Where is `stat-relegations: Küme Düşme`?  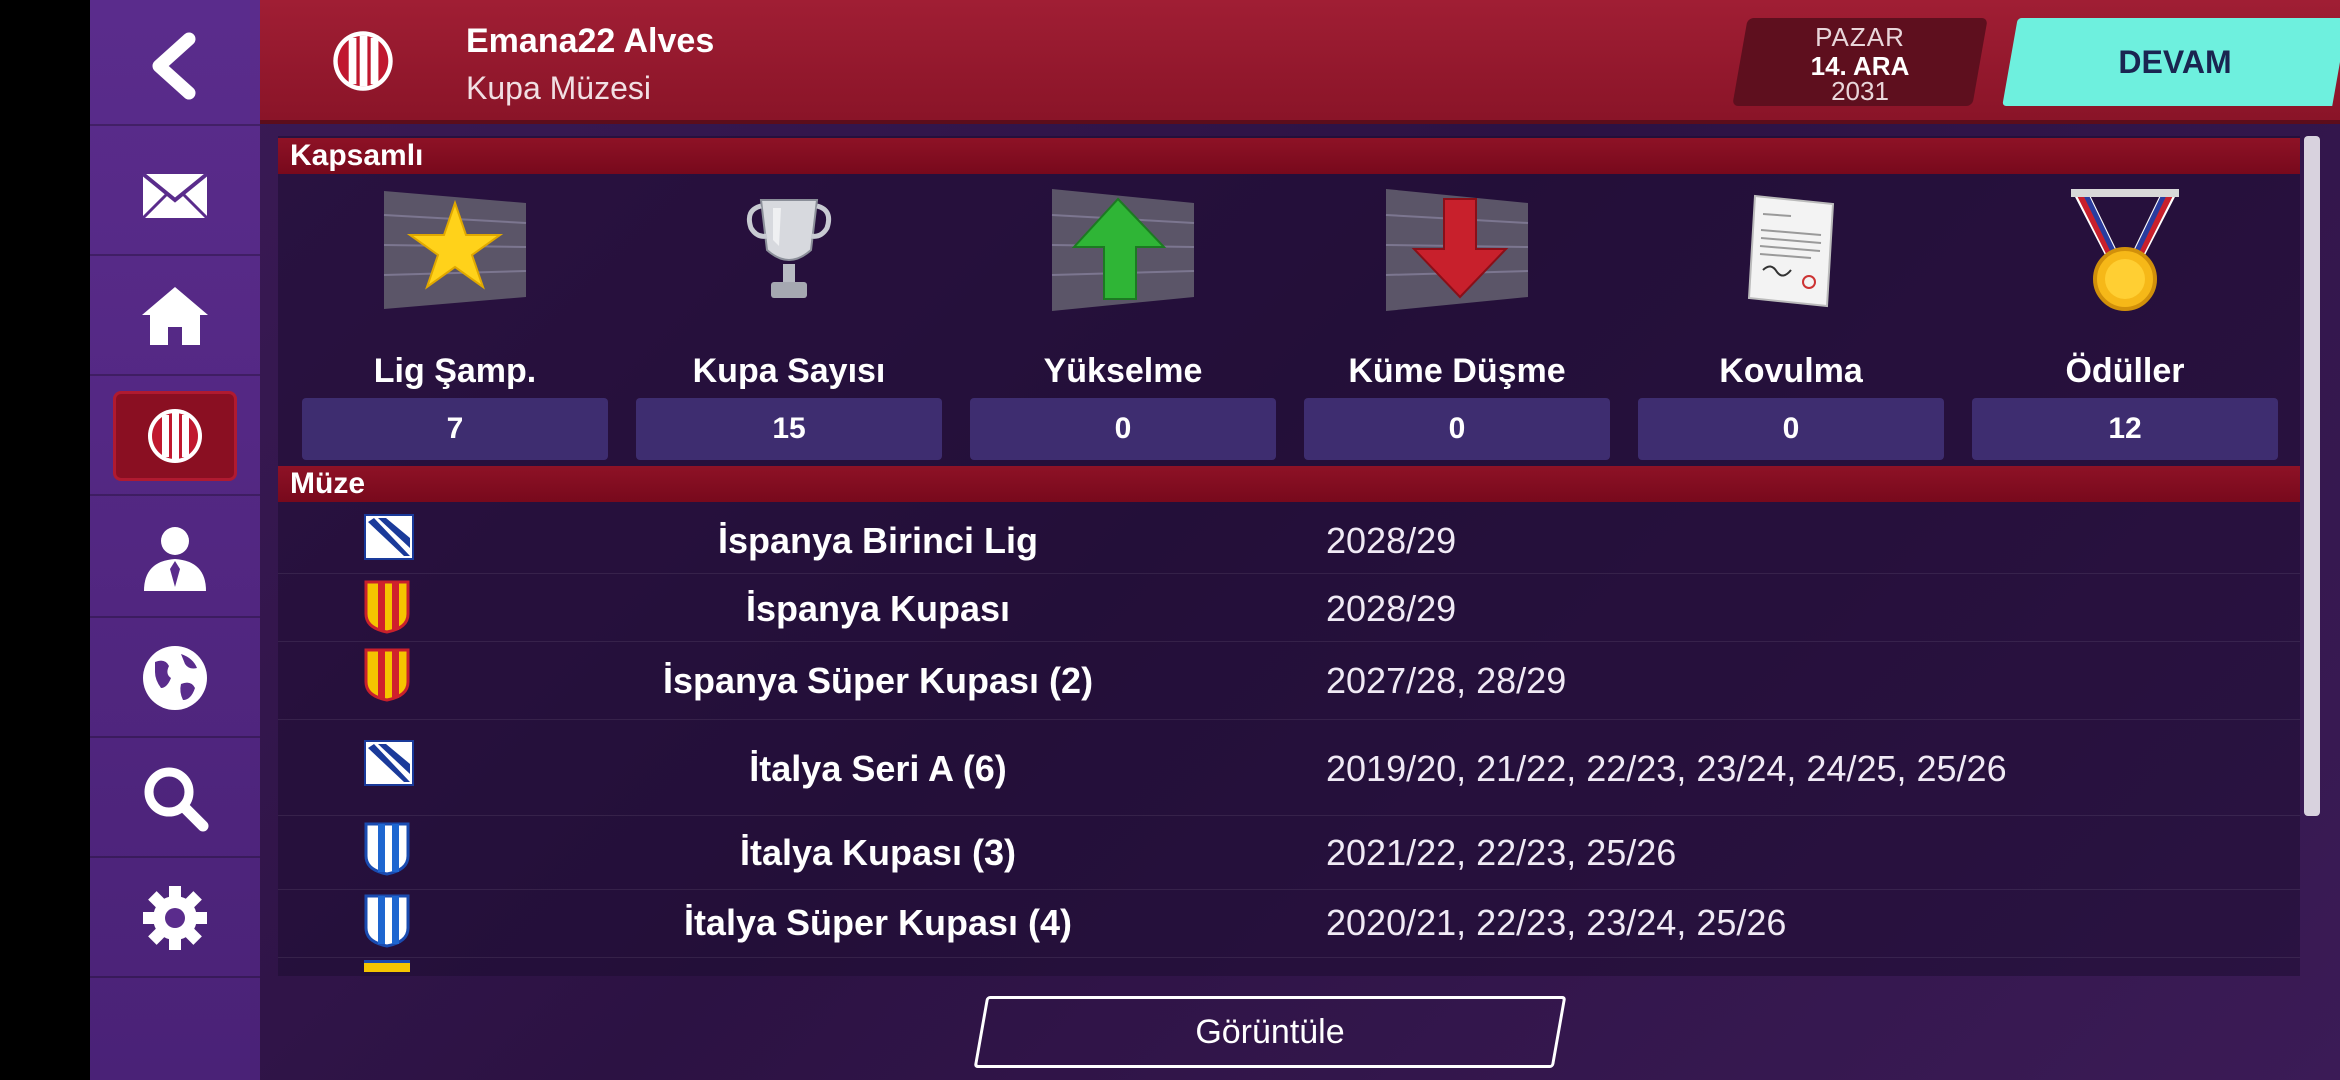
stat-relegations: Küme Düşme is located at coordinates (1457, 285).